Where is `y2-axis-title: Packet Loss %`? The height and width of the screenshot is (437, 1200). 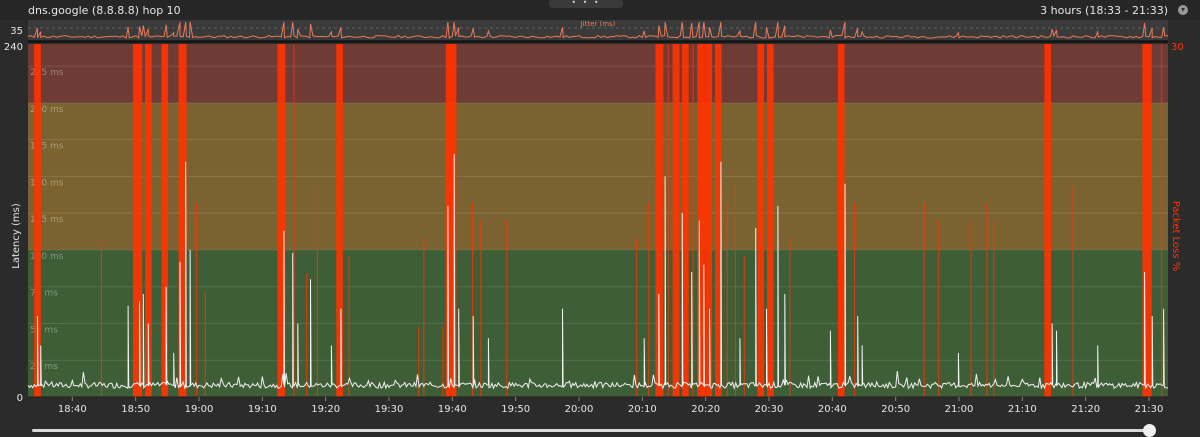 y2-axis-title: Packet Loss % is located at coordinates (1175, 236).